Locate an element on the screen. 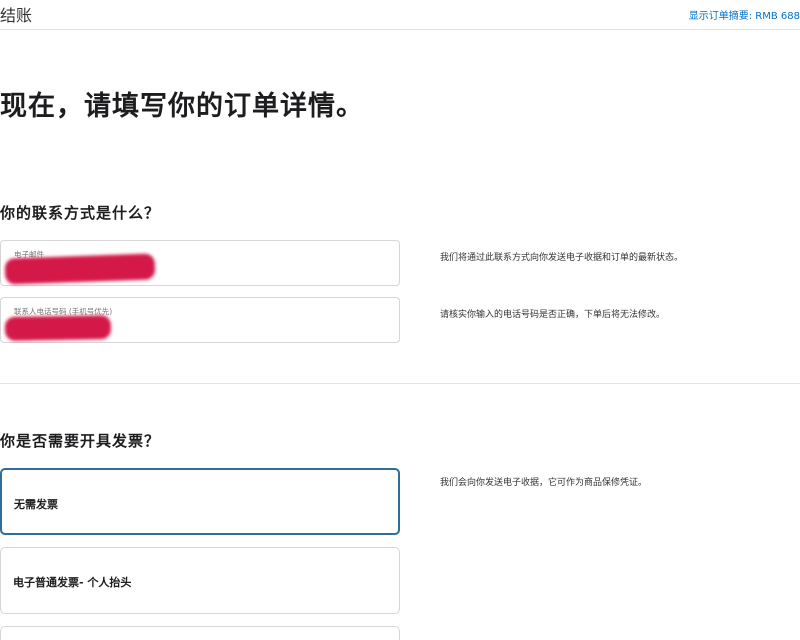 The height and width of the screenshot is (640, 800). email-hint: 我们将通过此联系方式向你发送电子收据和订单的最新状态。 is located at coordinates (562, 258).